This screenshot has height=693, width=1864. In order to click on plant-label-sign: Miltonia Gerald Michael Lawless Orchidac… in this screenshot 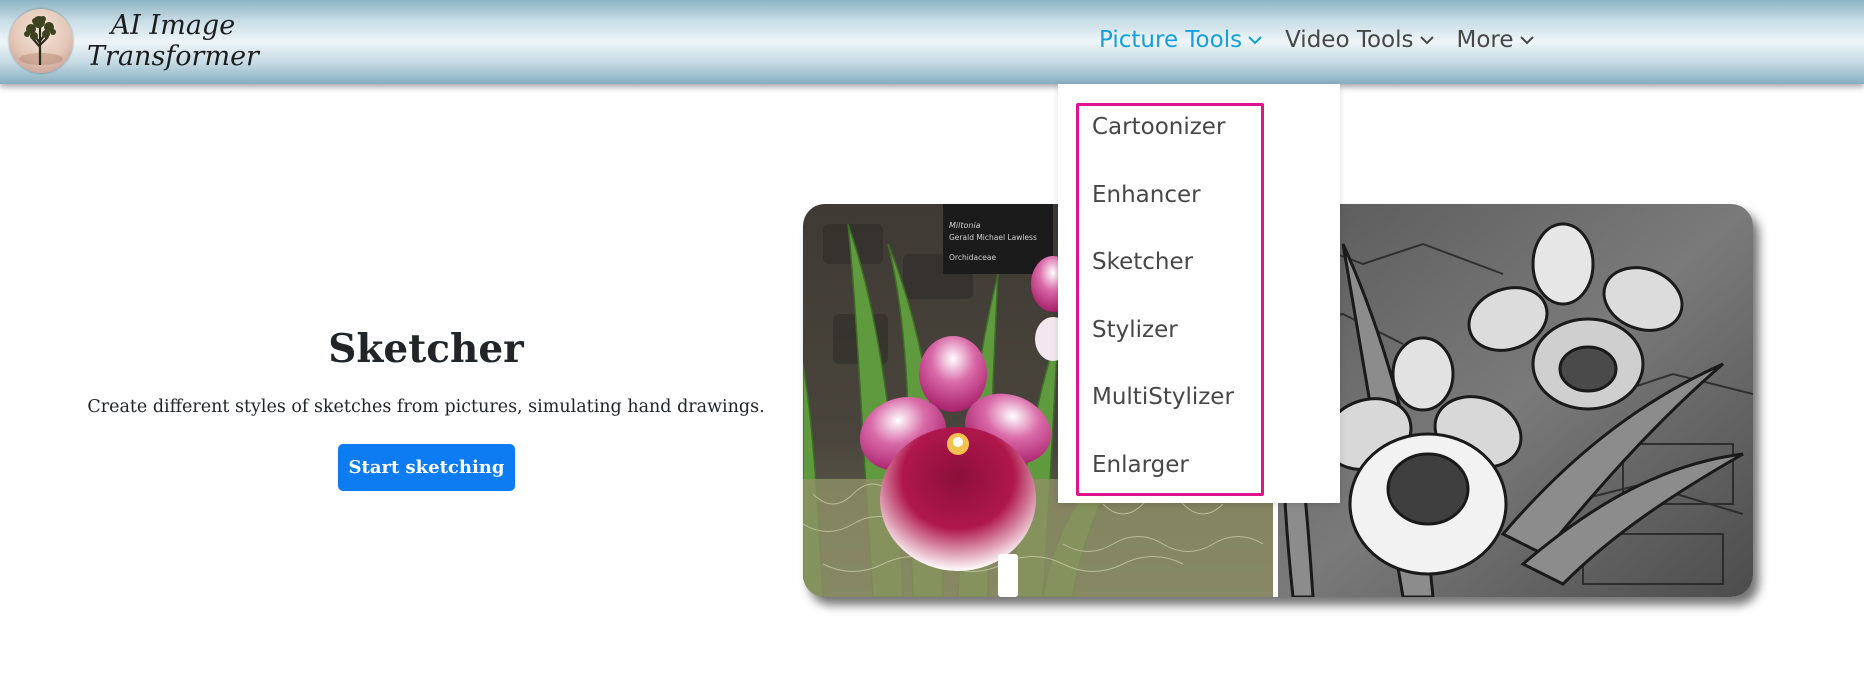, I will do `click(998, 239)`.